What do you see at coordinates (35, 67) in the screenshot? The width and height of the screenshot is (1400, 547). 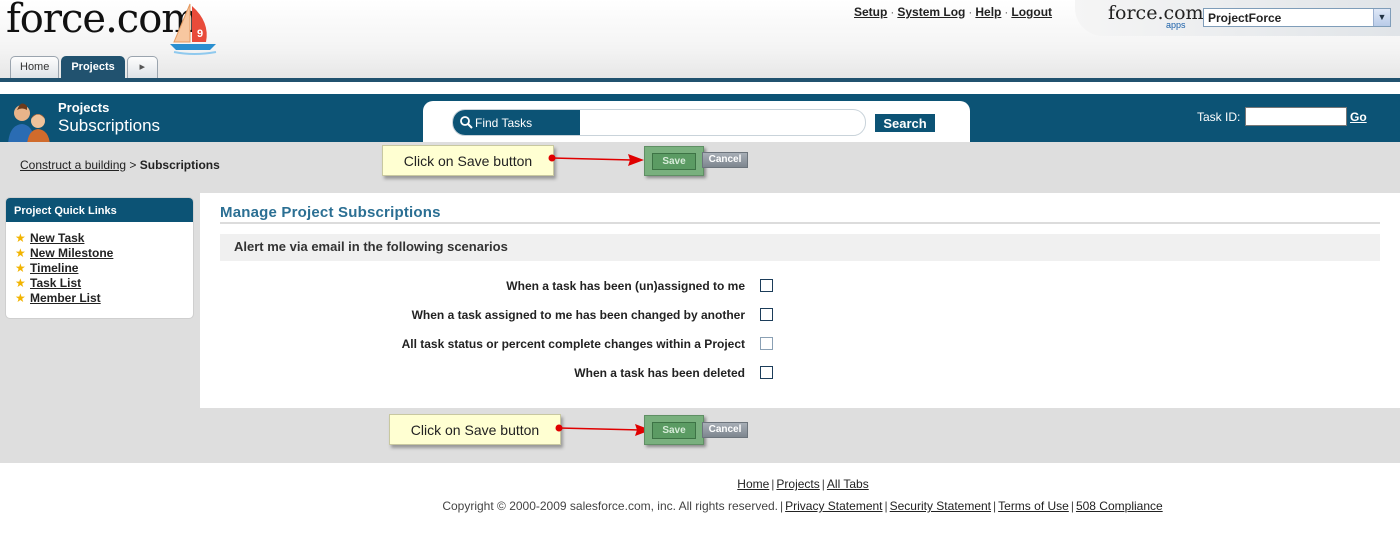 I see `tab-home: Home` at bounding box center [35, 67].